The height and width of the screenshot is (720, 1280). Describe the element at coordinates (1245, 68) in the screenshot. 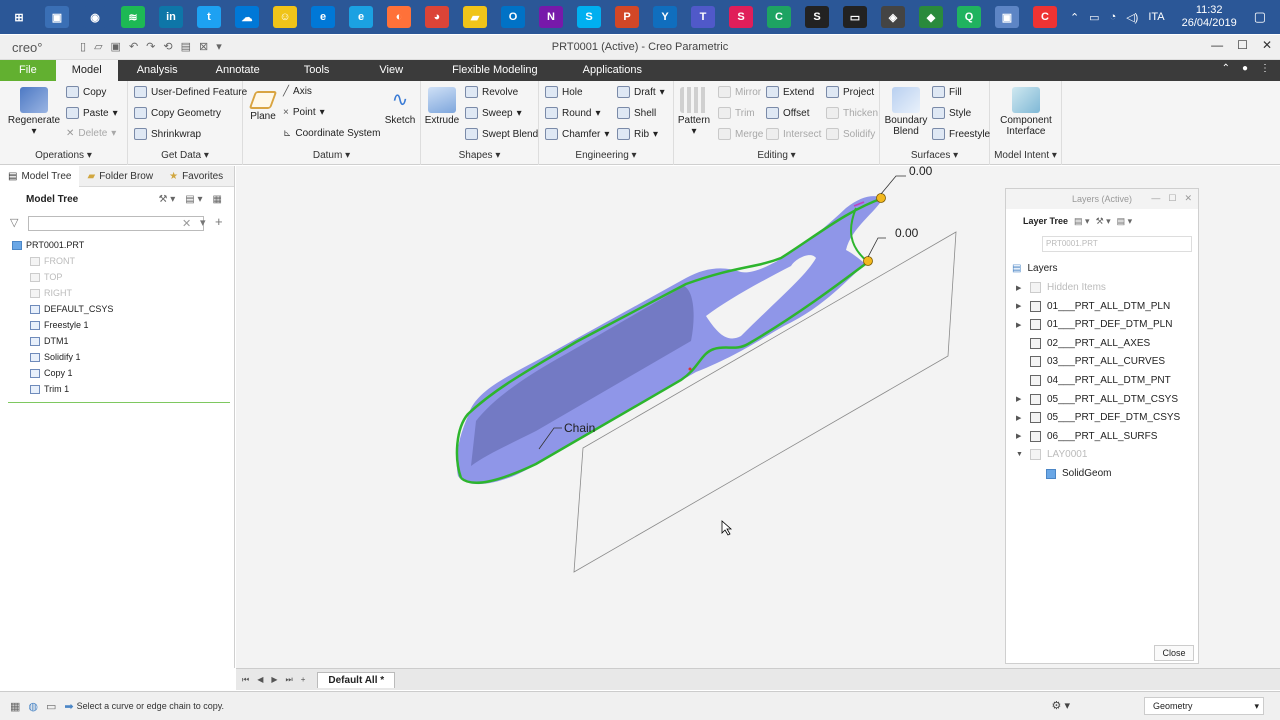

I see `help-icon: ●` at that location.